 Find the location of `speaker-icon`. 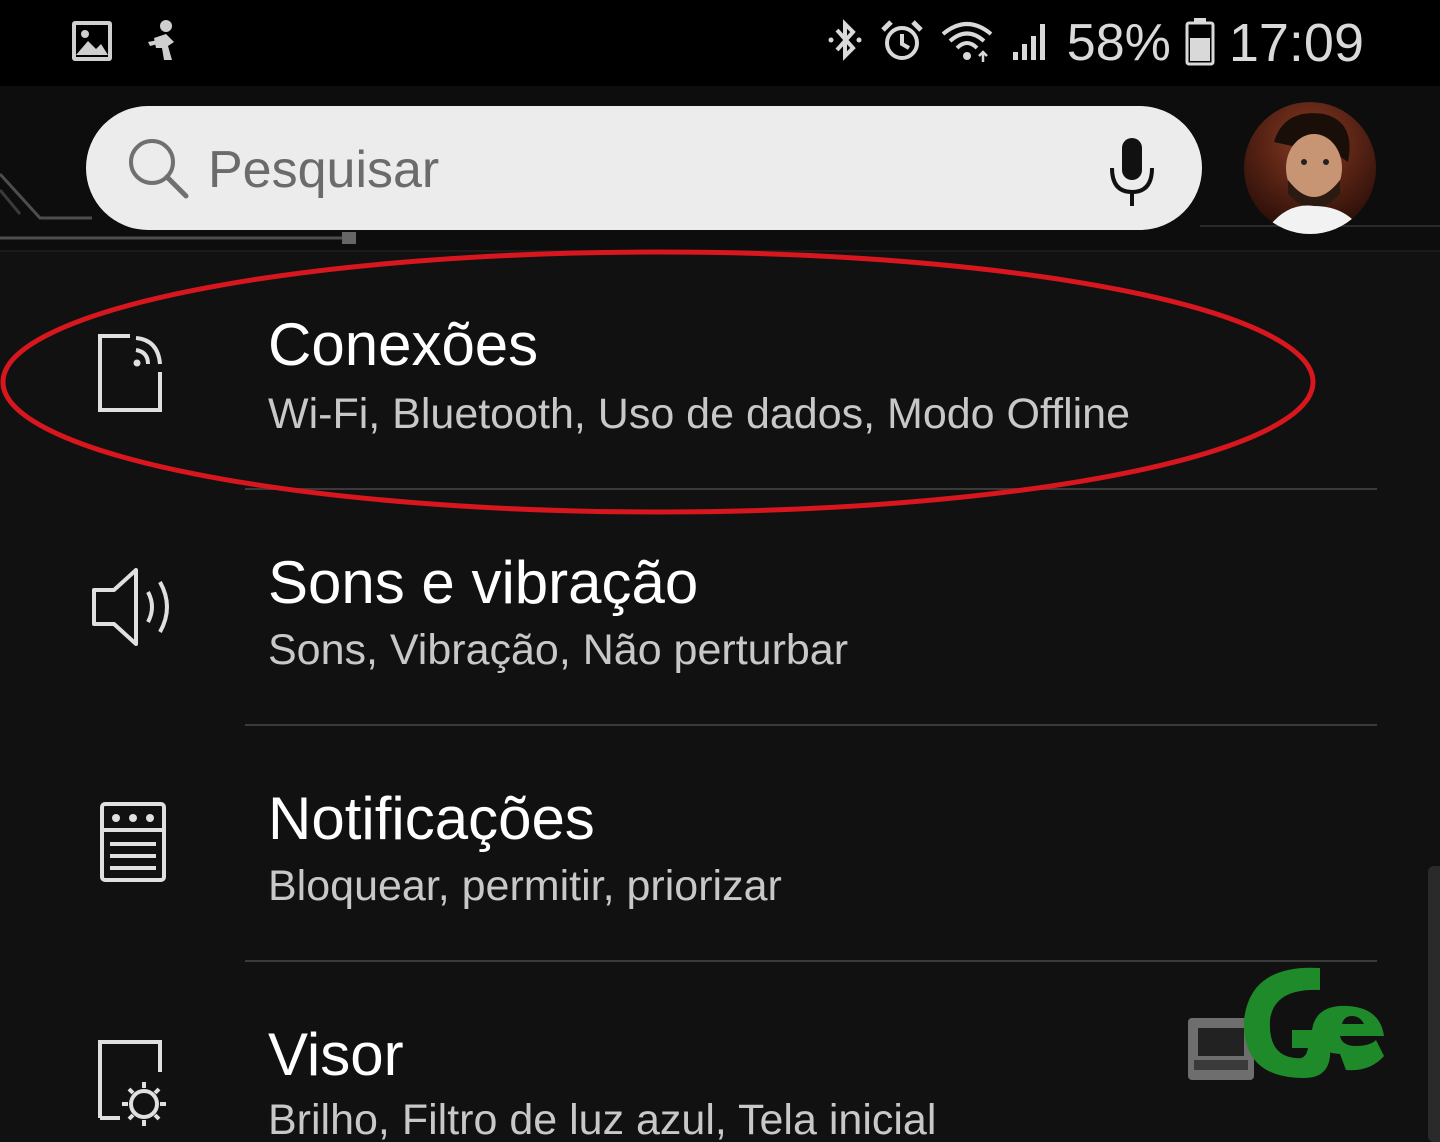

speaker-icon is located at coordinates (130, 607).